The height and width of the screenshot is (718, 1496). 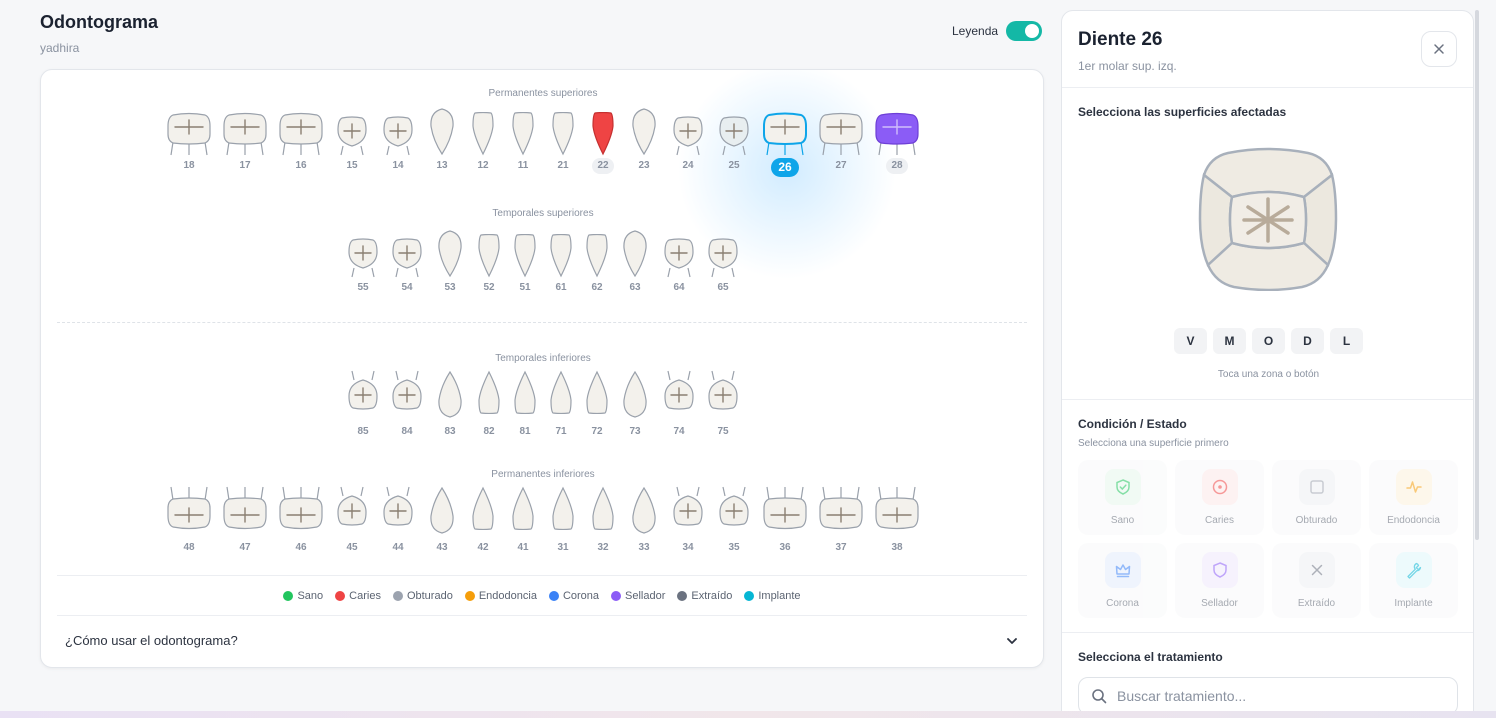 I want to click on tooth-81: 81, so click(x=525, y=405).